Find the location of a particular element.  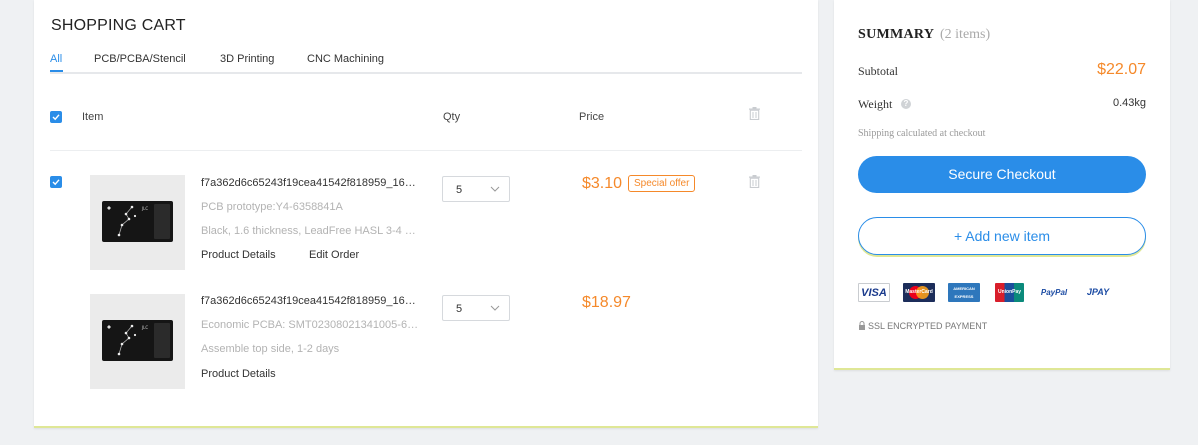

summary-item-count: (2 items) is located at coordinates (965, 34).